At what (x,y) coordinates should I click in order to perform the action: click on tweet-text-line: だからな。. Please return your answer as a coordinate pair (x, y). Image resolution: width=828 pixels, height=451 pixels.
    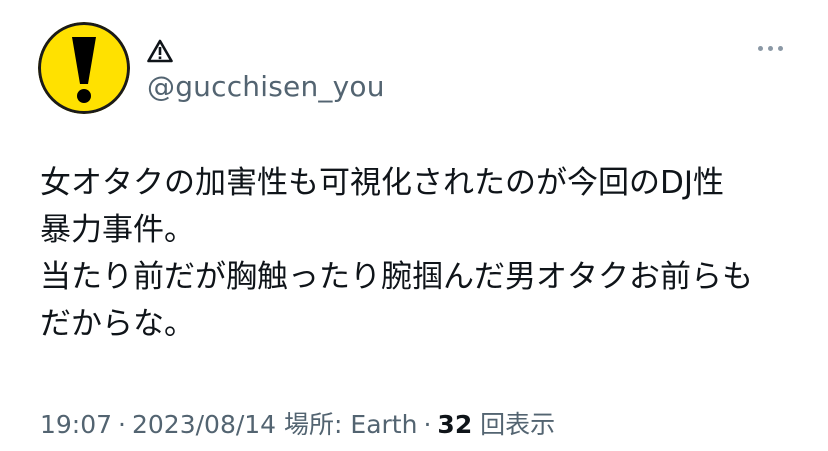
    Looking at the image, I should click on (117, 324).